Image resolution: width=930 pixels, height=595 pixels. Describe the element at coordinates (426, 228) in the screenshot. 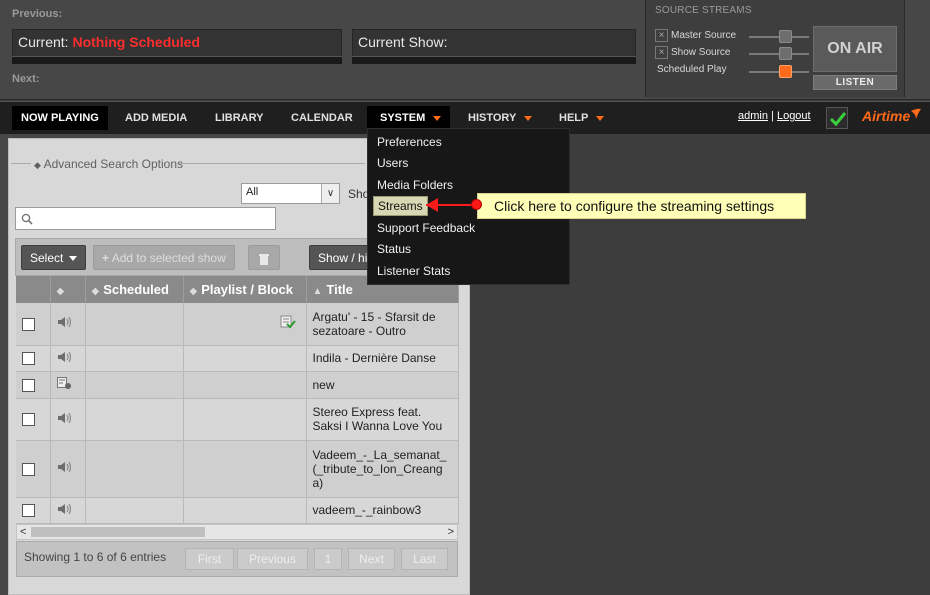

I see `menu-item-support-feedback: Support Feedback` at that location.